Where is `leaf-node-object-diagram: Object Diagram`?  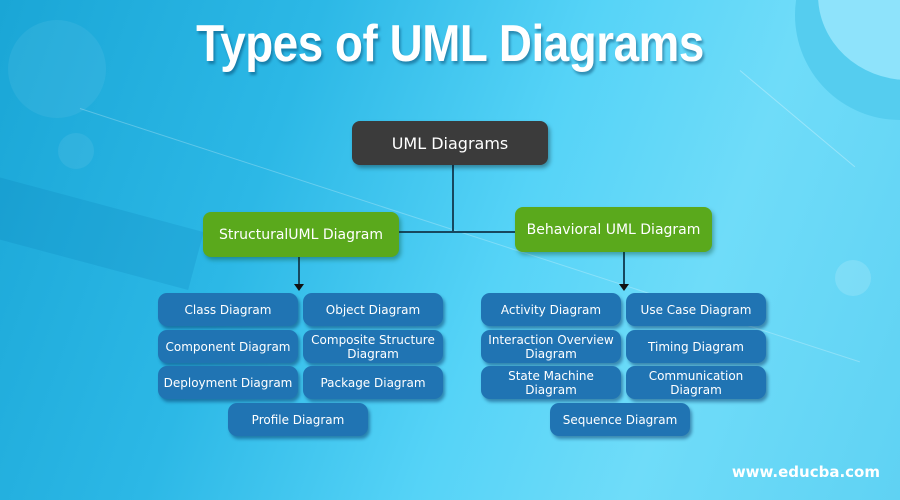
leaf-node-object-diagram: Object Diagram is located at coordinates (373, 309).